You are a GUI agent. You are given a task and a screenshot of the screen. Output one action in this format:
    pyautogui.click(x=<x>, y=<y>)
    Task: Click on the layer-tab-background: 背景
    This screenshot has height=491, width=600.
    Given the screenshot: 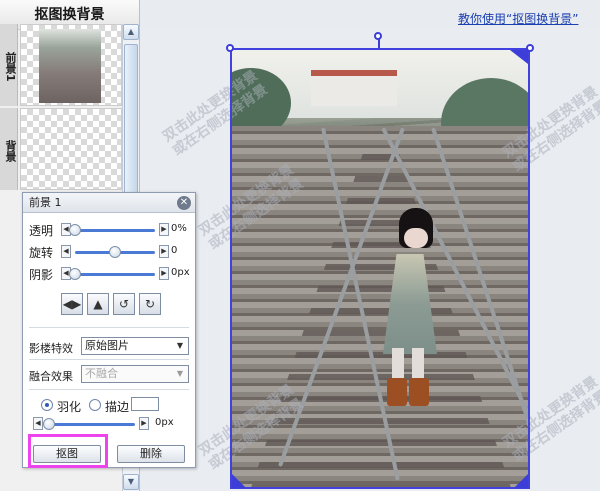 What is the action you would take?
    pyautogui.click(x=9, y=149)
    